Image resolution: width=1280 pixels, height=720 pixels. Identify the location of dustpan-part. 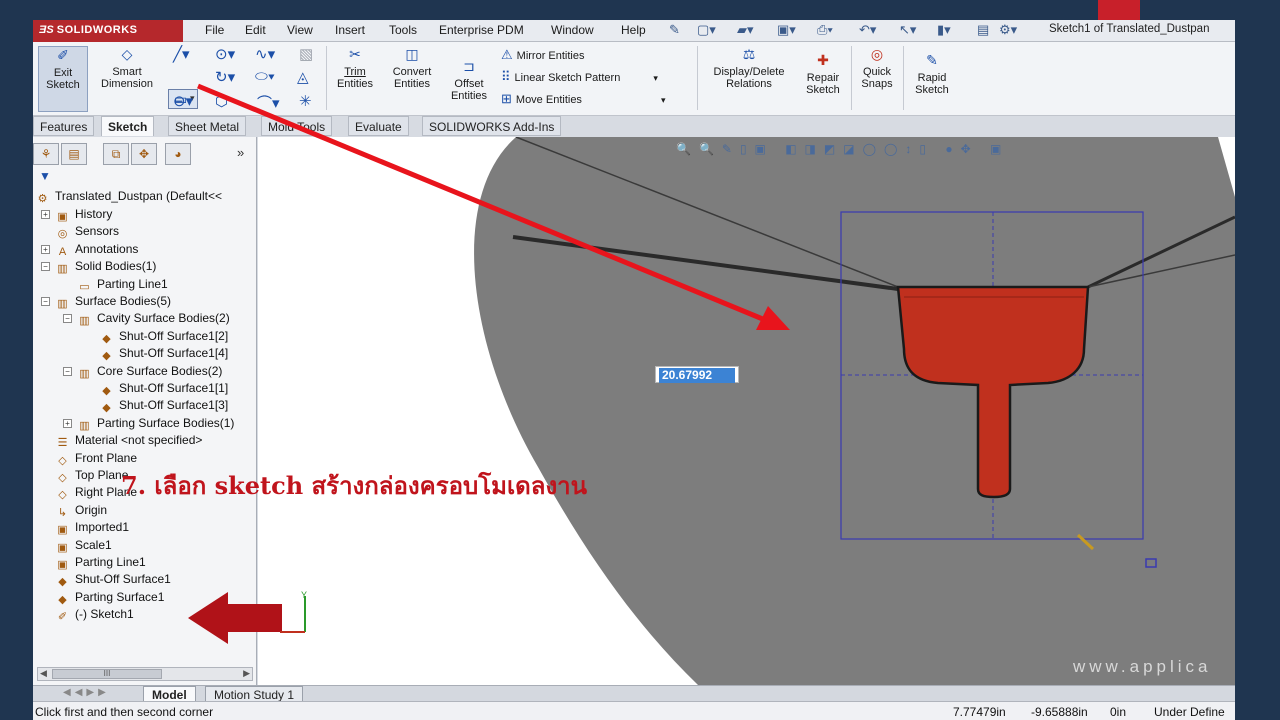
(993, 392).